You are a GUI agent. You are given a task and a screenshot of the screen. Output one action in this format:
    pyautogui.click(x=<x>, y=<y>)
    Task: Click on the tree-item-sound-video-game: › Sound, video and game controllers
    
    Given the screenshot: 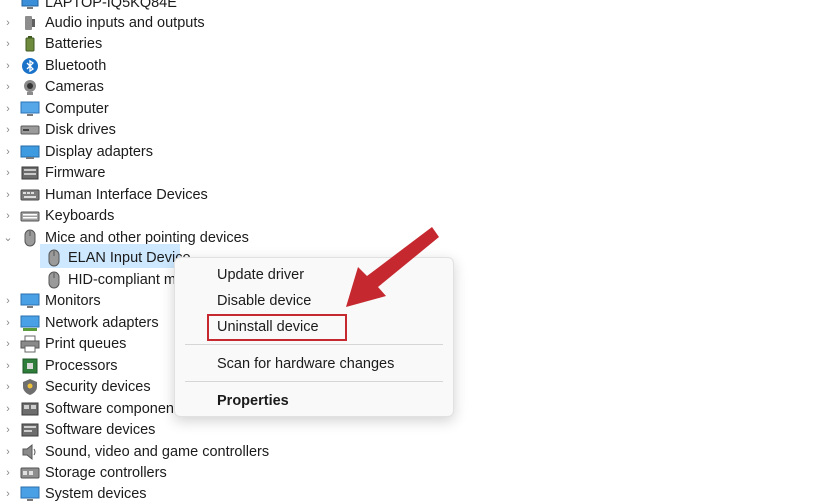 What is the action you would take?
    pyautogui.click(x=420, y=451)
    